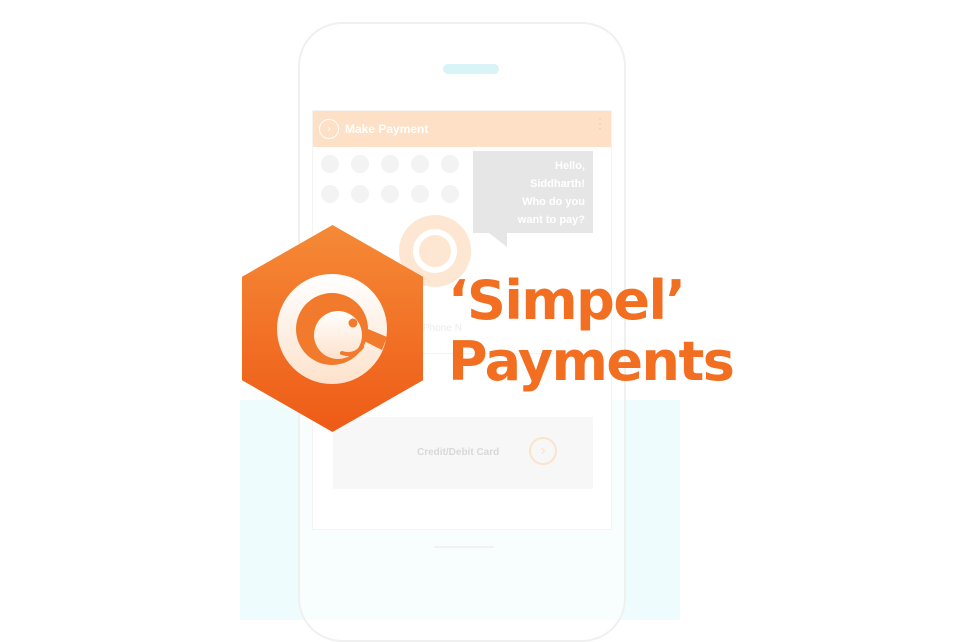  What do you see at coordinates (464, 547) in the screenshot?
I see `phone-home-bar` at bounding box center [464, 547].